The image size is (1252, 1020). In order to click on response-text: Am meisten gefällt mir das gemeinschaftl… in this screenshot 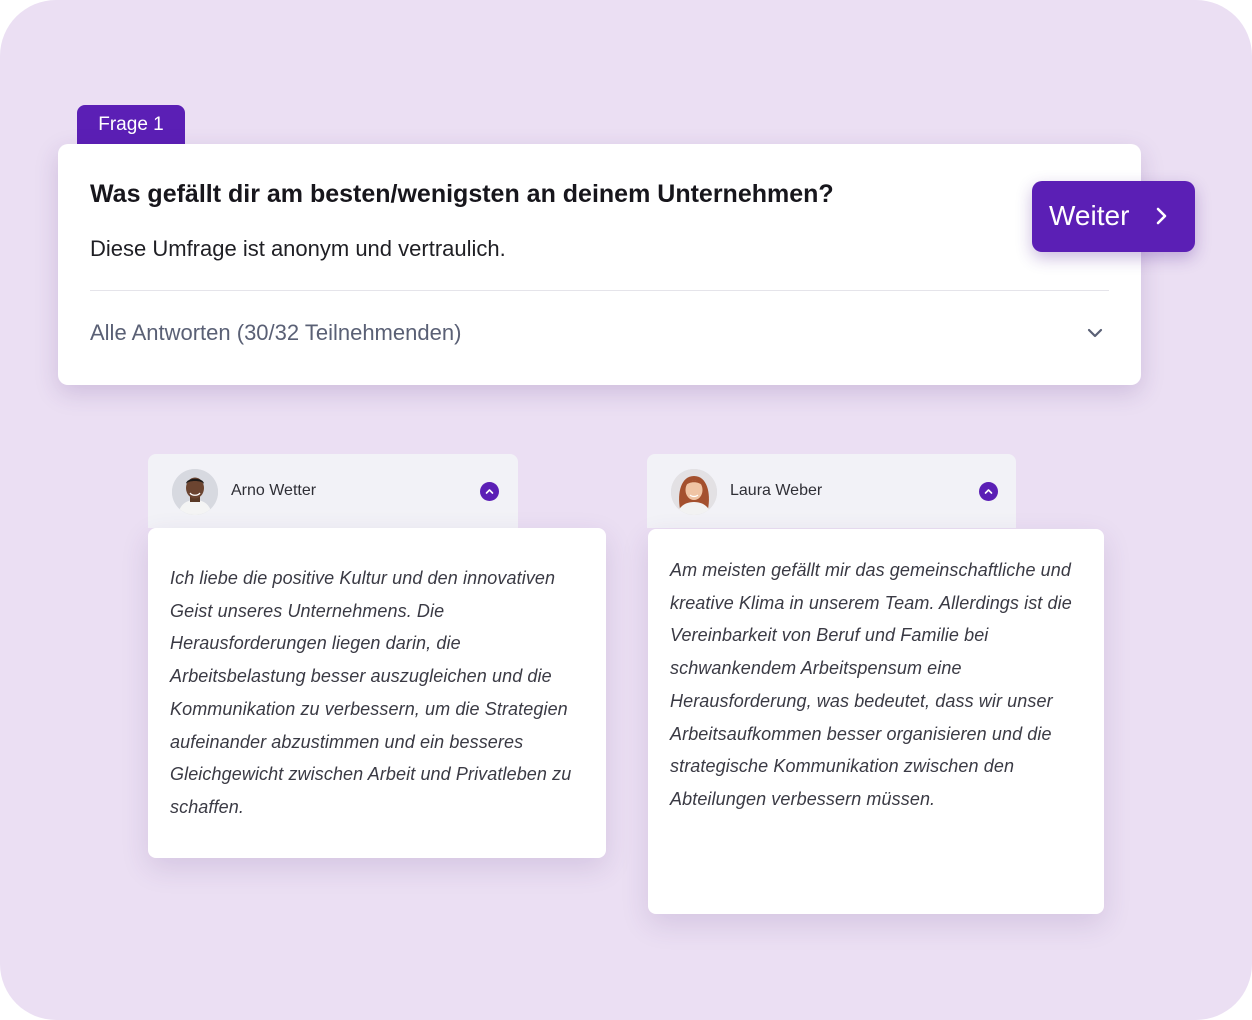, I will do `click(871, 684)`.